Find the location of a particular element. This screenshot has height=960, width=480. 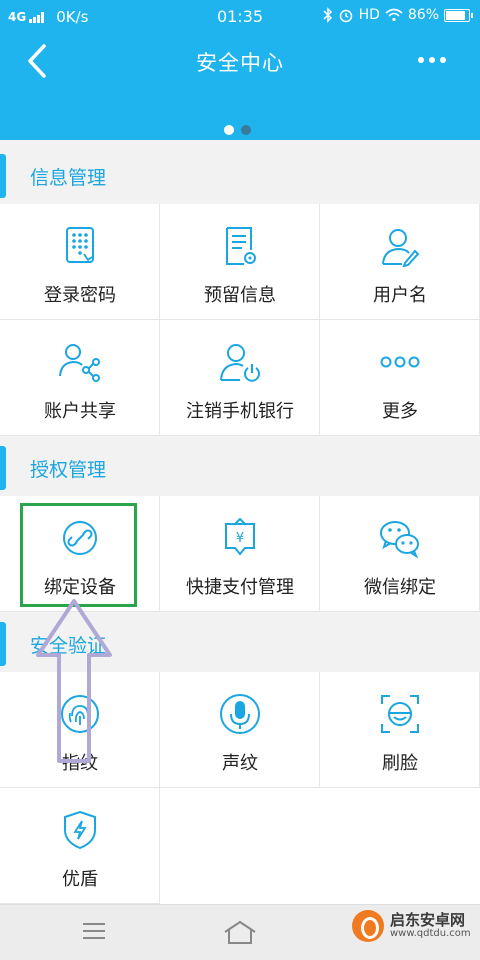

alarm-icon is located at coordinates (345, 16).